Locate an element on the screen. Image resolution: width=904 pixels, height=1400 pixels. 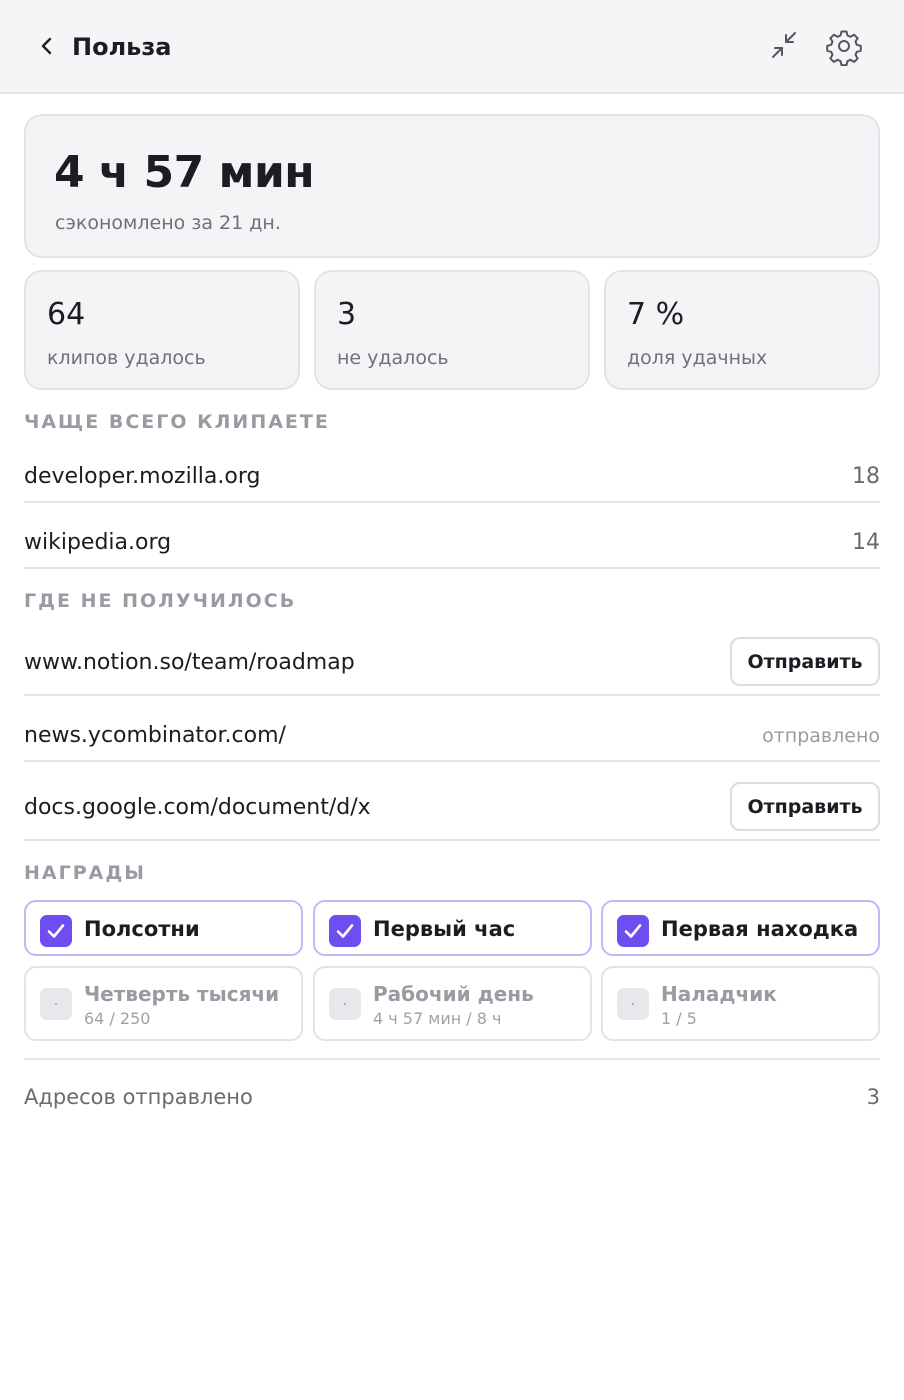
award-earned: Полсотни is located at coordinates (163, 928).